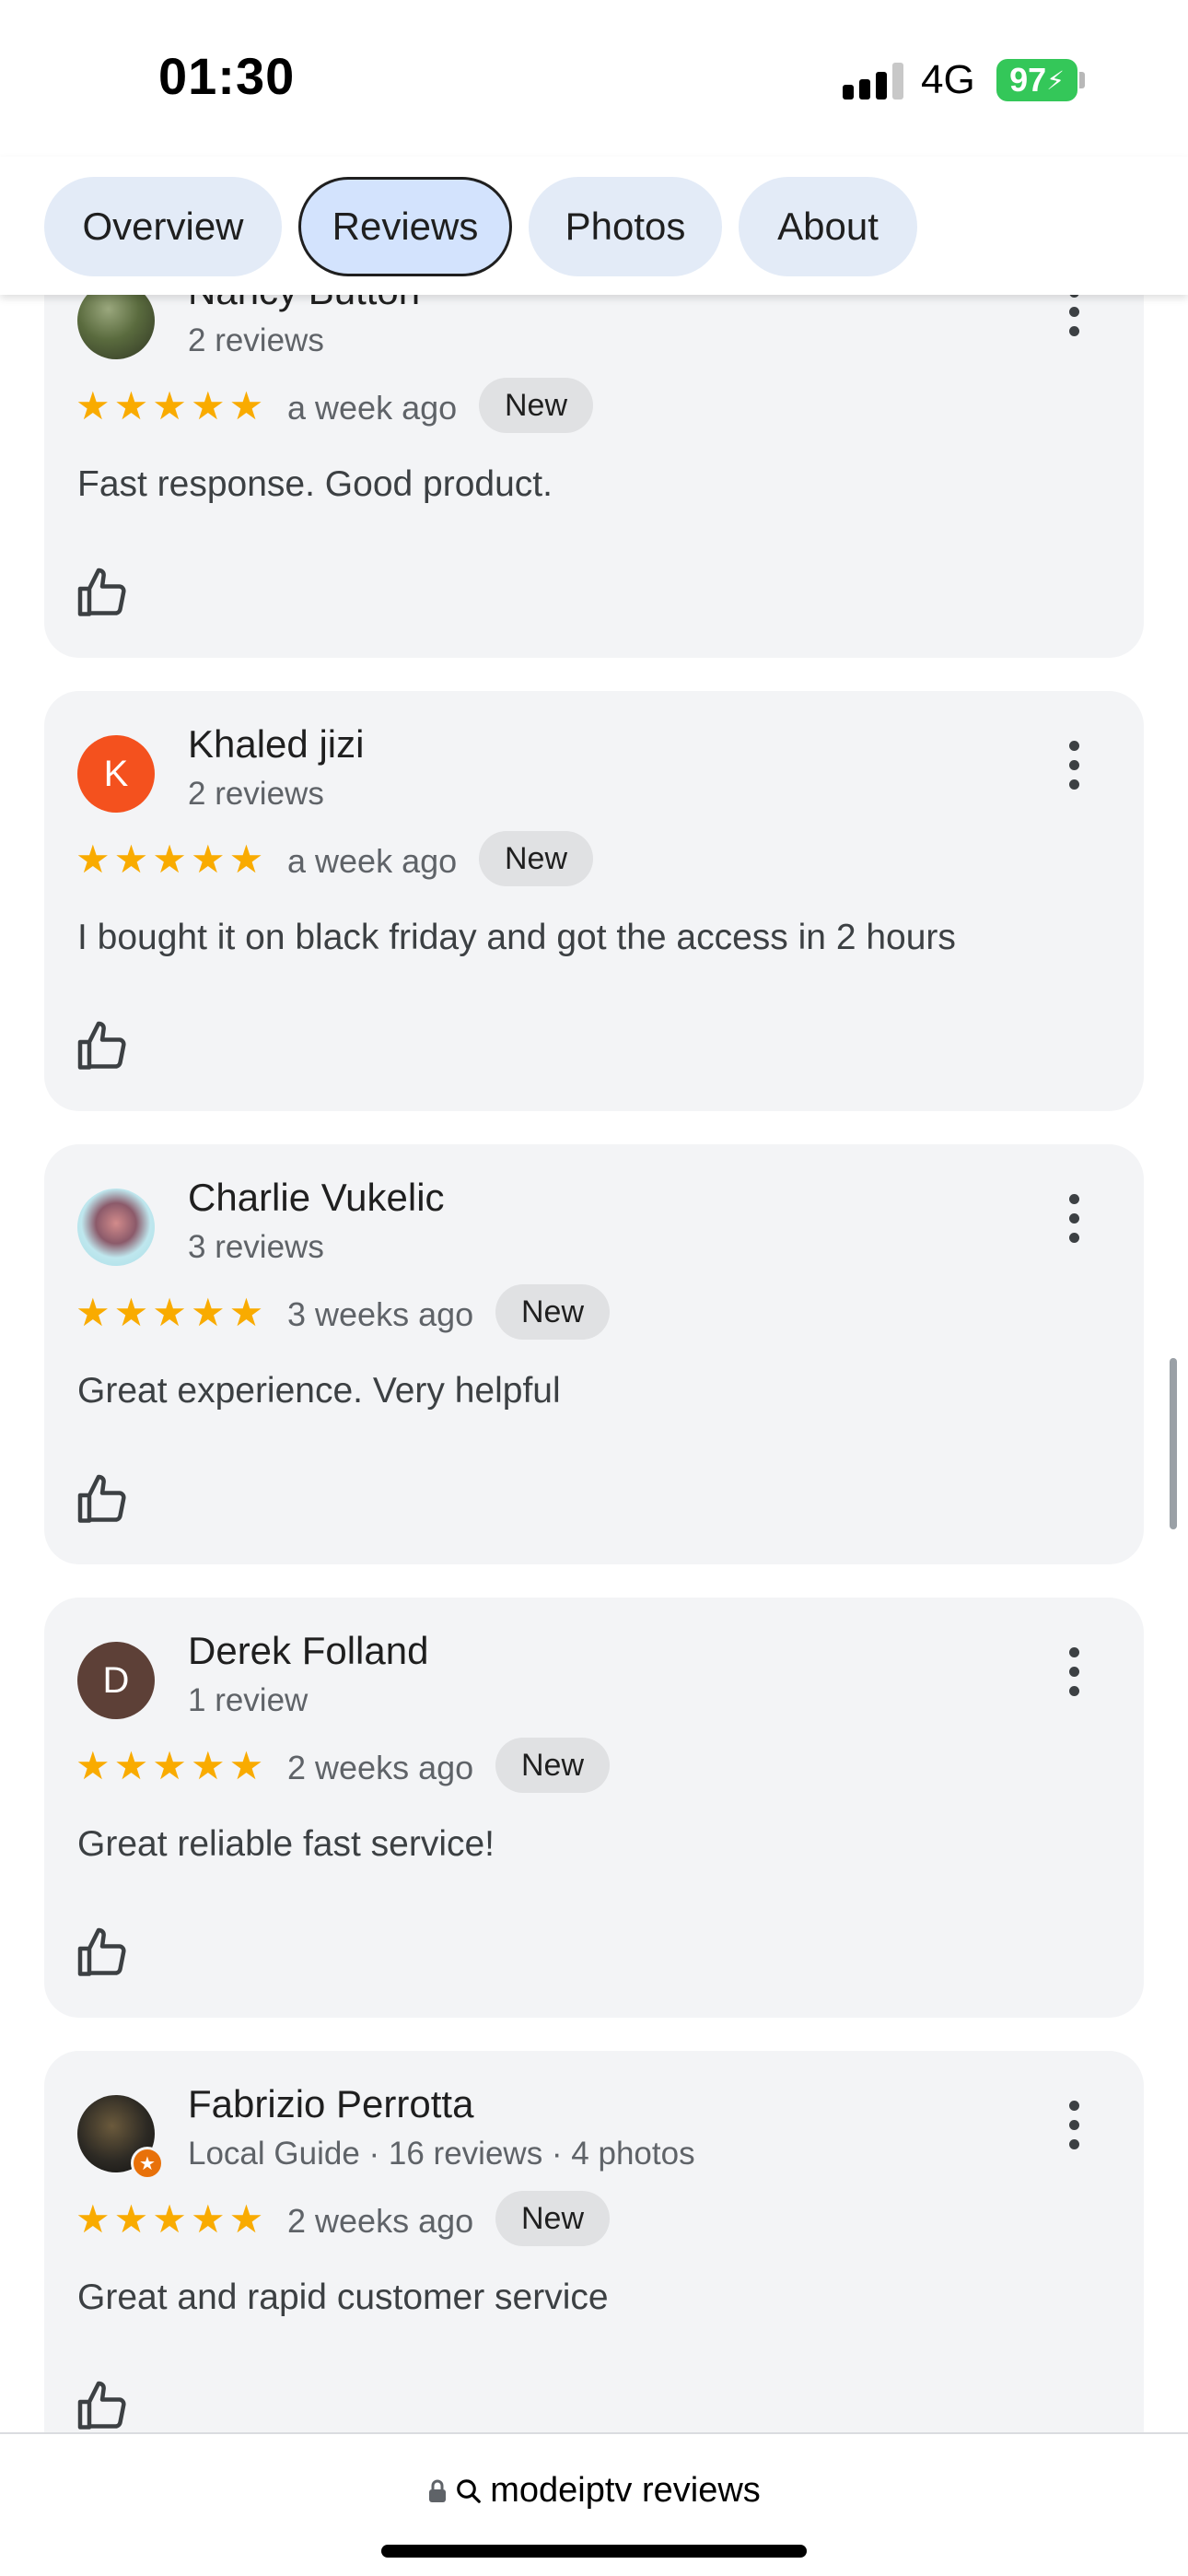 This screenshot has width=1188, height=2576. I want to click on scrollbar, so click(1173, 1443).